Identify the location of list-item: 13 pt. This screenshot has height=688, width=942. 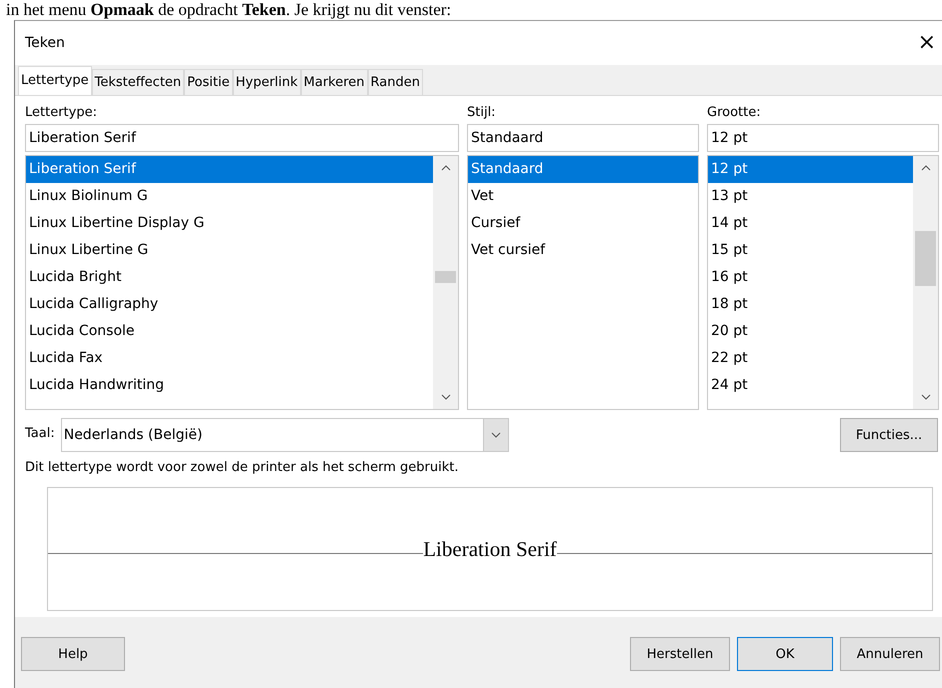
(810, 196).